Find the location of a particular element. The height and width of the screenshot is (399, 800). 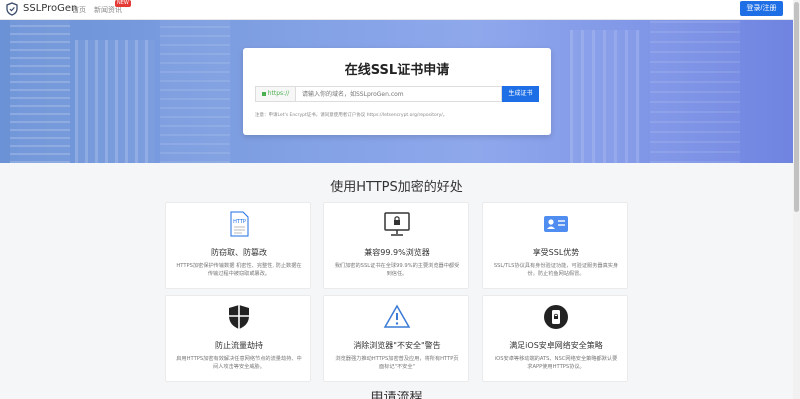

login-register-button: 登录/注册 is located at coordinates (761, 8).